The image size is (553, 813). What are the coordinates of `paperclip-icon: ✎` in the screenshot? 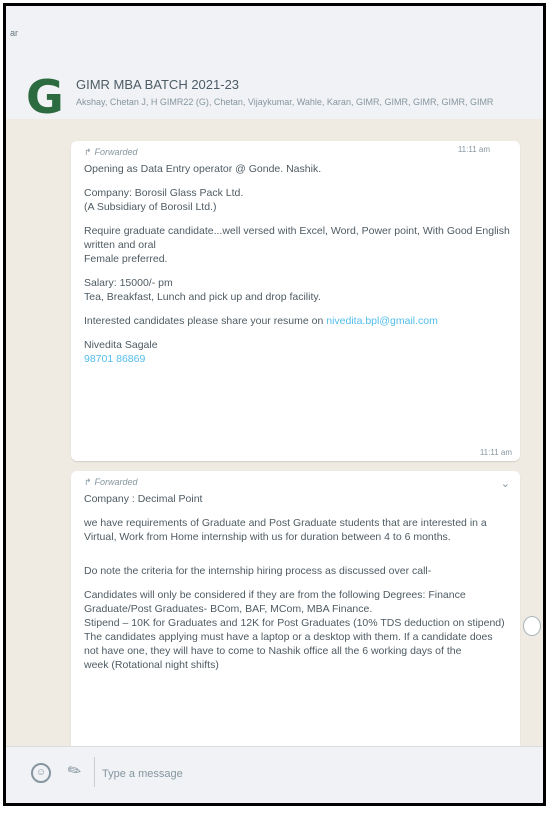 It's located at (75, 771).